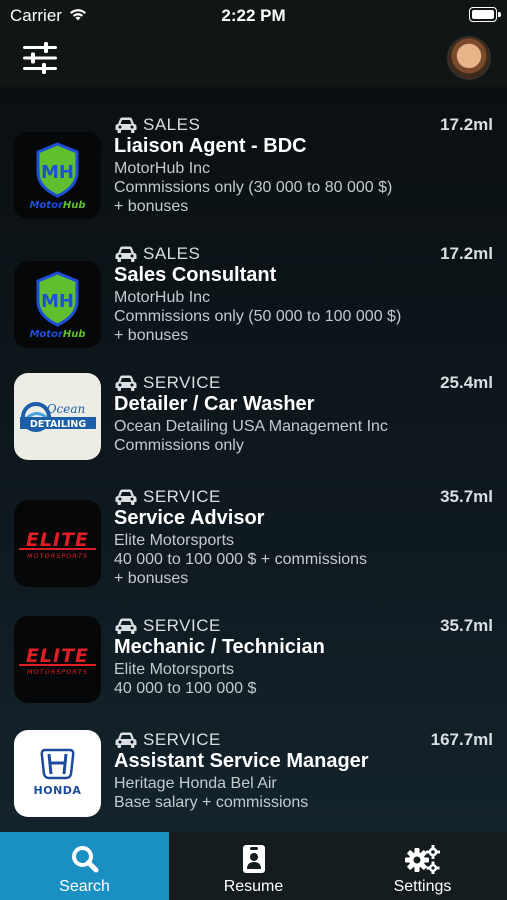  I want to click on clock: 2:22 PM, so click(253, 15).